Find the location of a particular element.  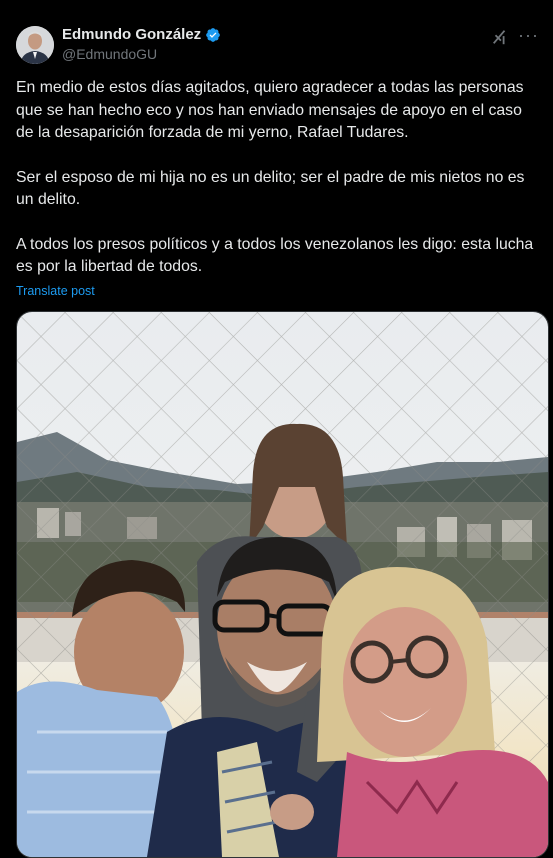

translate-post-link: Translate post is located at coordinates (55, 291).